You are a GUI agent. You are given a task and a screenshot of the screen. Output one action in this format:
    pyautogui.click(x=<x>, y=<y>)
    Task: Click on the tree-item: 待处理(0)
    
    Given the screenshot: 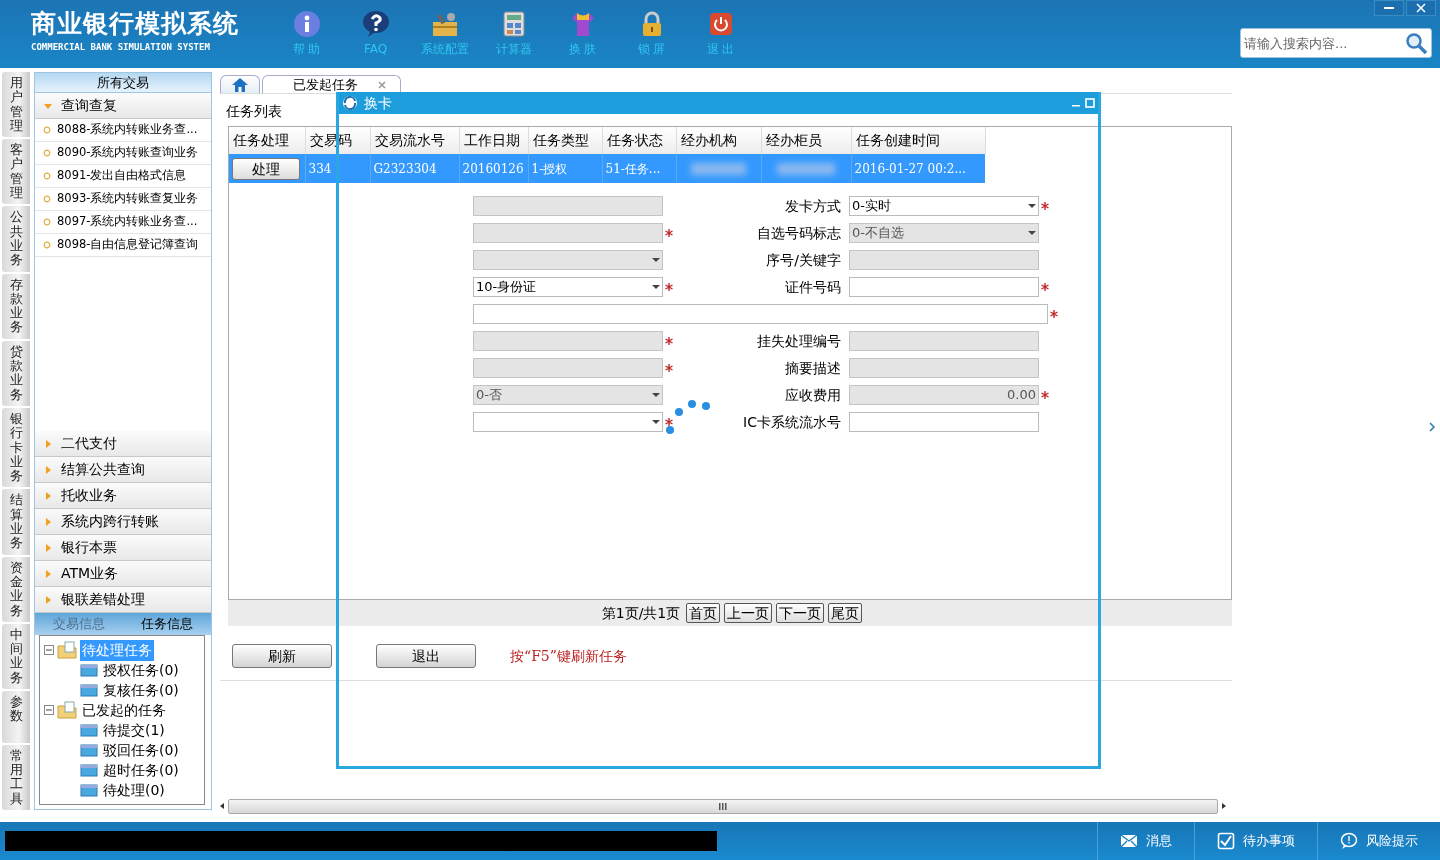 What is the action you would take?
    pyautogui.click(x=134, y=790)
    